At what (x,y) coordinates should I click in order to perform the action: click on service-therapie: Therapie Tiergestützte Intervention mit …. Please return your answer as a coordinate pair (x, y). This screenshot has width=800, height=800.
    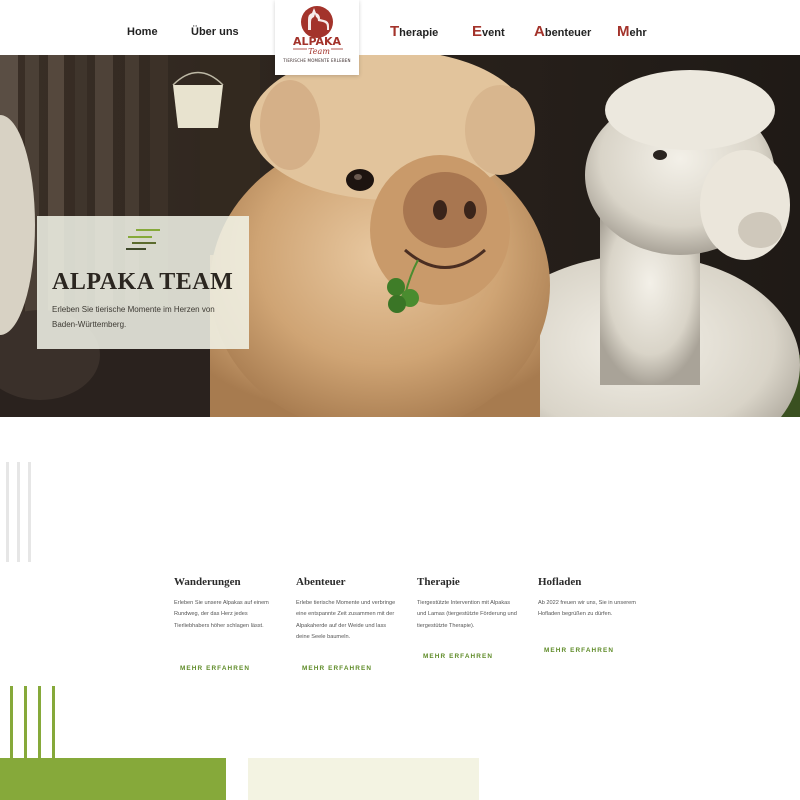
    Looking at the image, I should click on (467, 604).